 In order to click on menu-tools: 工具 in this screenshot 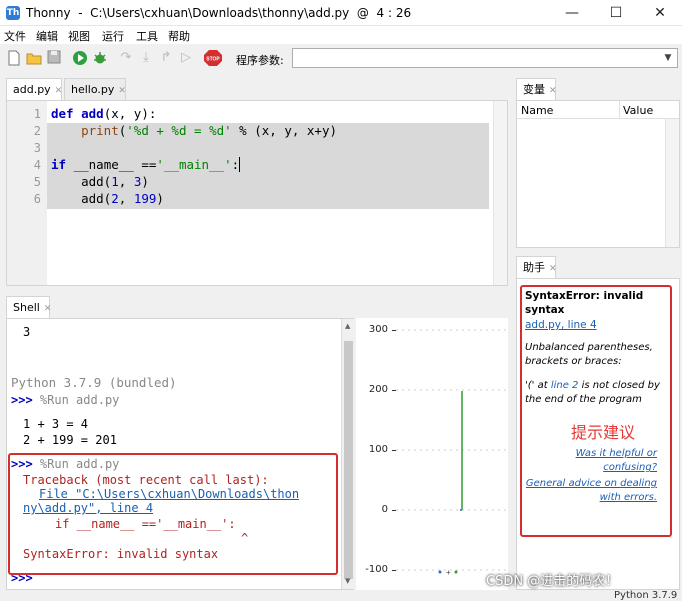, I will do `click(147, 36)`.